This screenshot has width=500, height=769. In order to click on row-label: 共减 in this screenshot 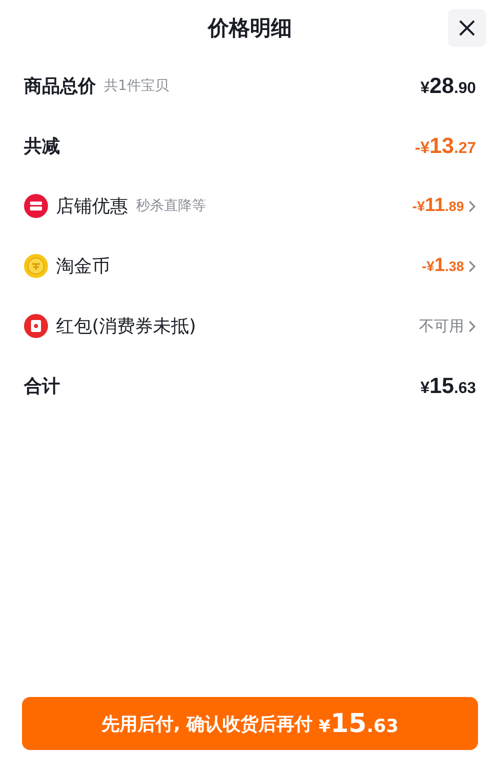, I will do `click(42, 146)`.